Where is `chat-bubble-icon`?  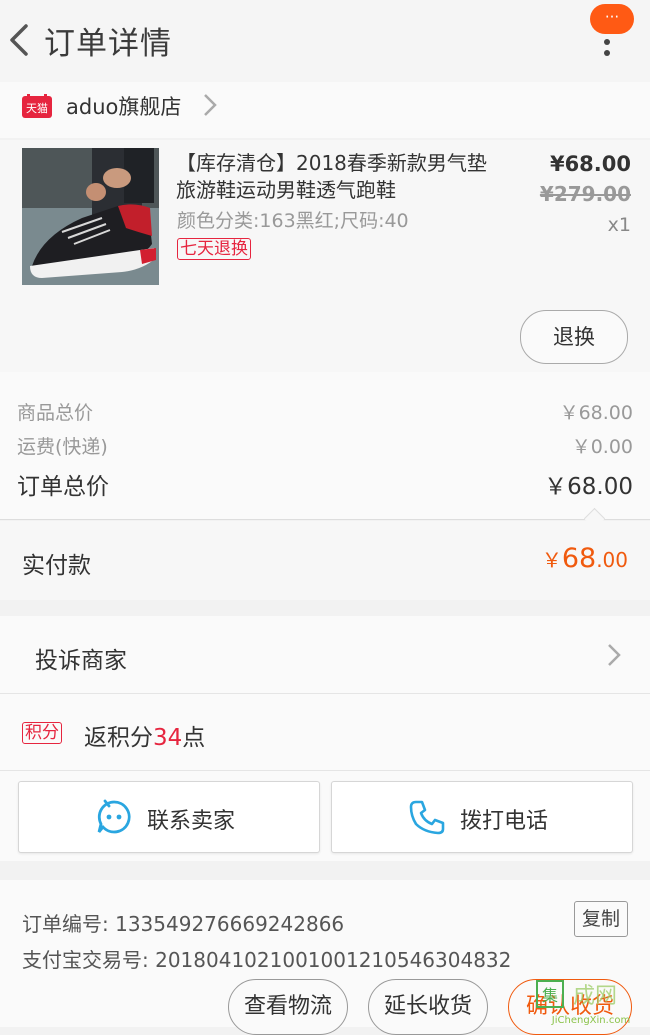 chat-bubble-icon is located at coordinates (114, 816).